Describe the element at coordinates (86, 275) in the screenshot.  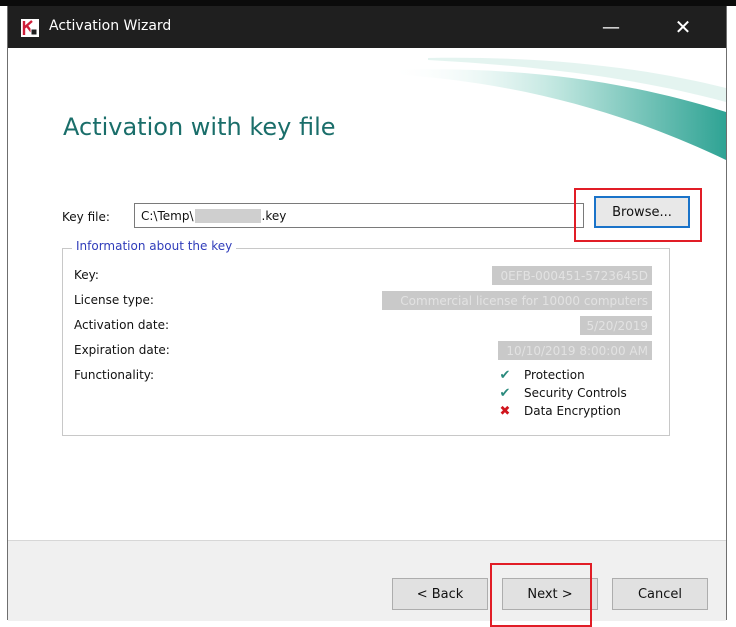
I see `key-label: Key:` at that location.